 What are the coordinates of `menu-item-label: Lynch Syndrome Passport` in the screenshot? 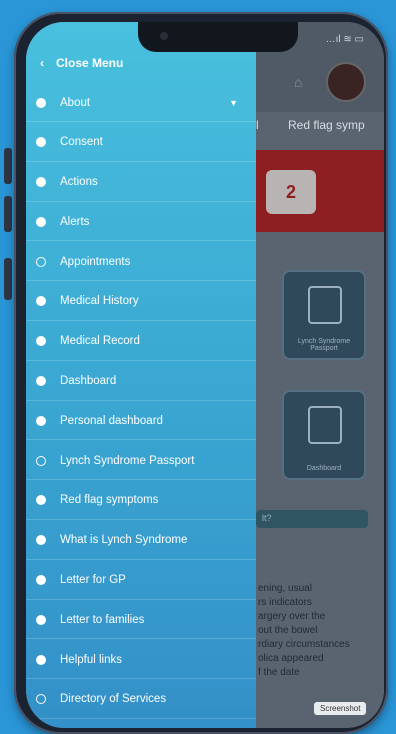 It's located at (127, 460).